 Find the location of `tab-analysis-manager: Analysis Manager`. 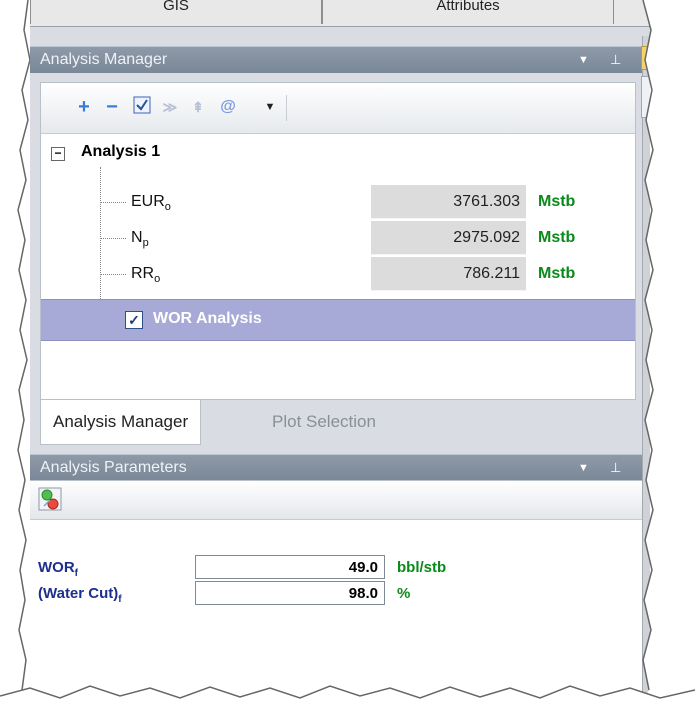

tab-analysis-manager: Analysis Manager is located at coordinates (121, 422).